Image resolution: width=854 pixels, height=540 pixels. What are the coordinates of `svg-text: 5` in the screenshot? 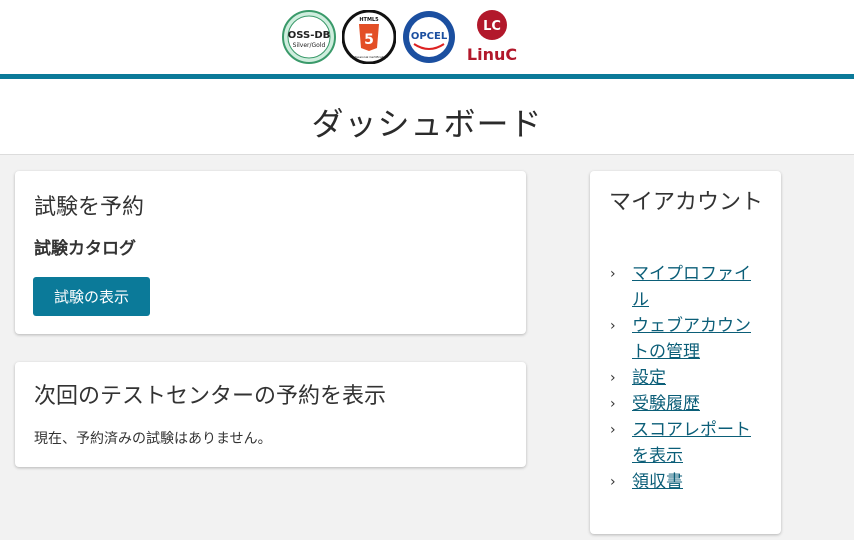 It's located at (369, 40).